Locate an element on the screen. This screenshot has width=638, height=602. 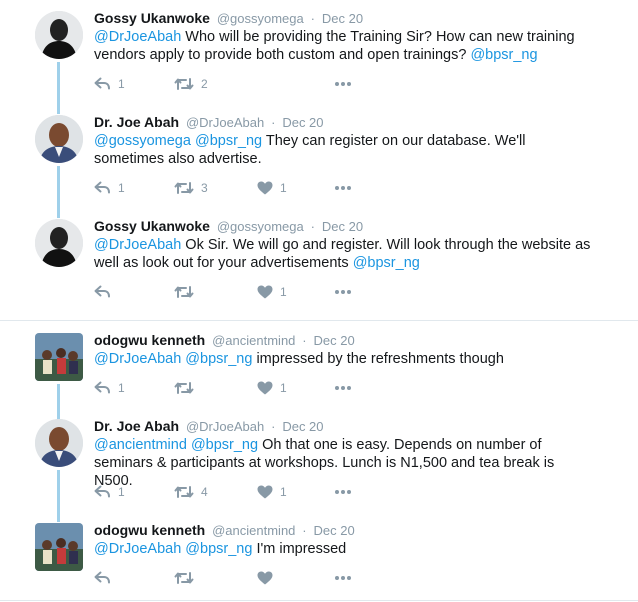
like-button is located at coordinates (265, 578).